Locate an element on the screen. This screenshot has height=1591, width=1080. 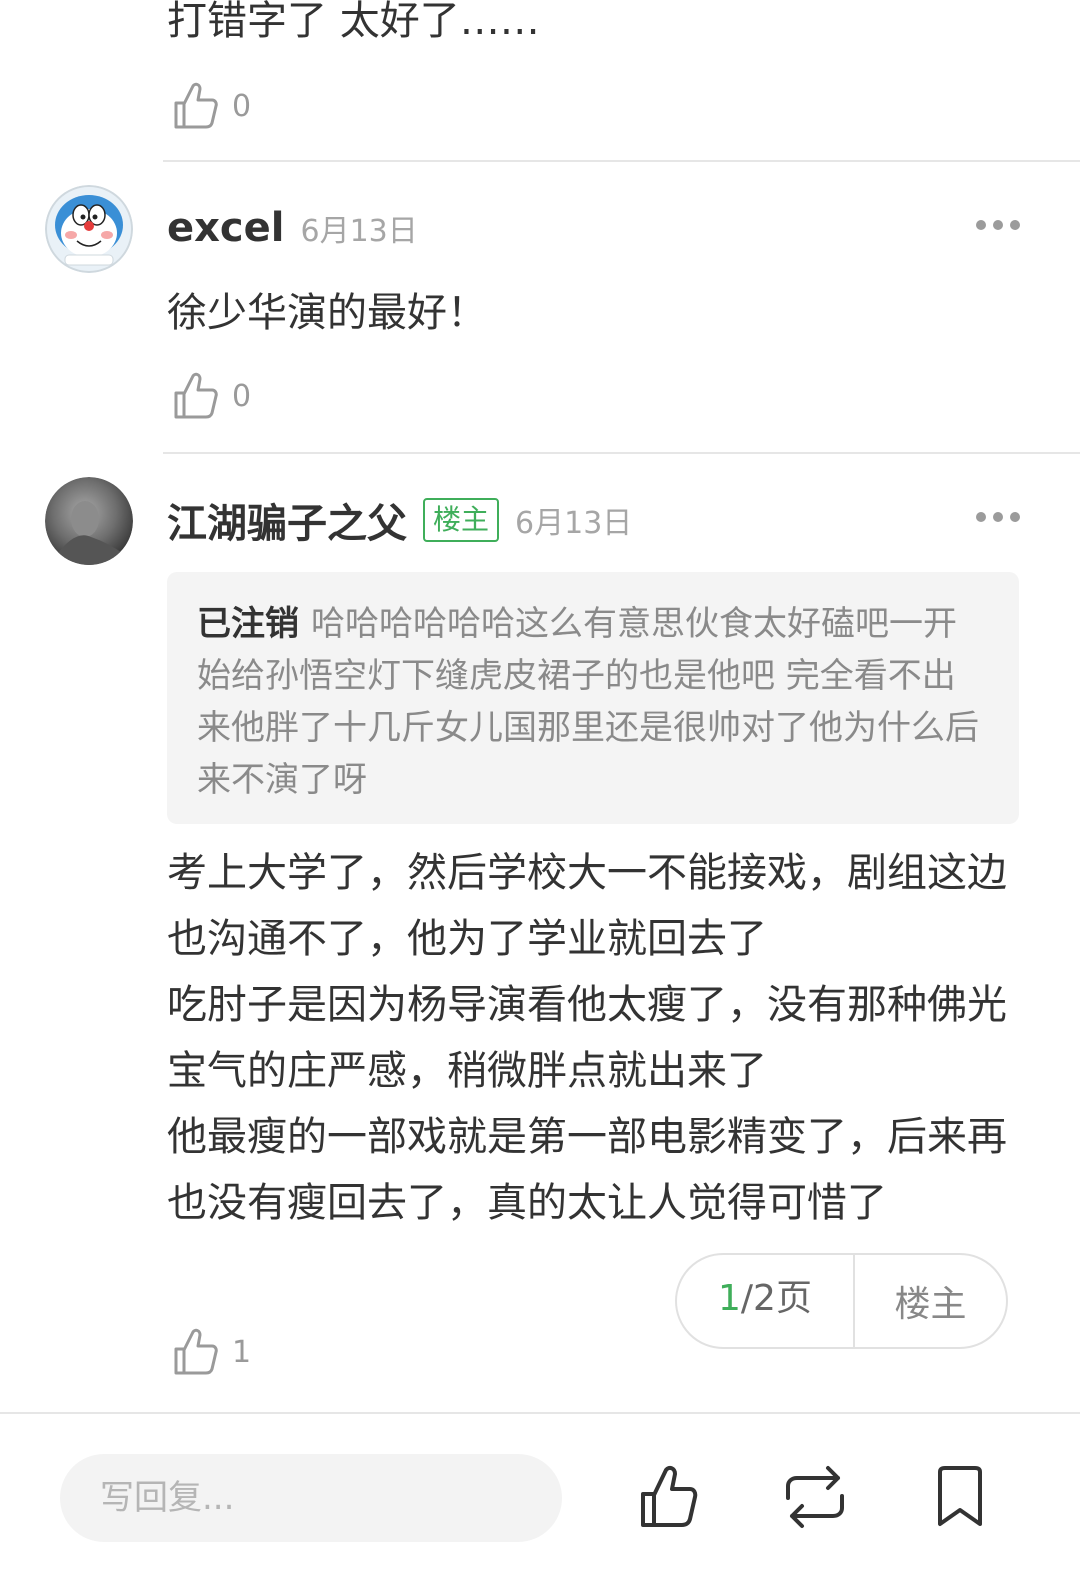
op-badge: 楼主 is located at coordinates (461, 520).